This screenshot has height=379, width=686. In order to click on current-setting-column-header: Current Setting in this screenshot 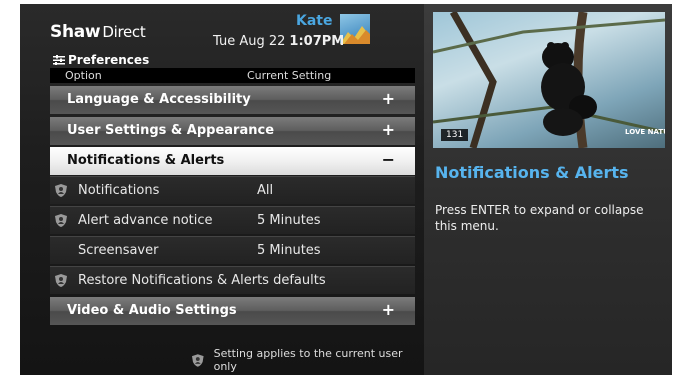, I will do `click(289, 75)`.